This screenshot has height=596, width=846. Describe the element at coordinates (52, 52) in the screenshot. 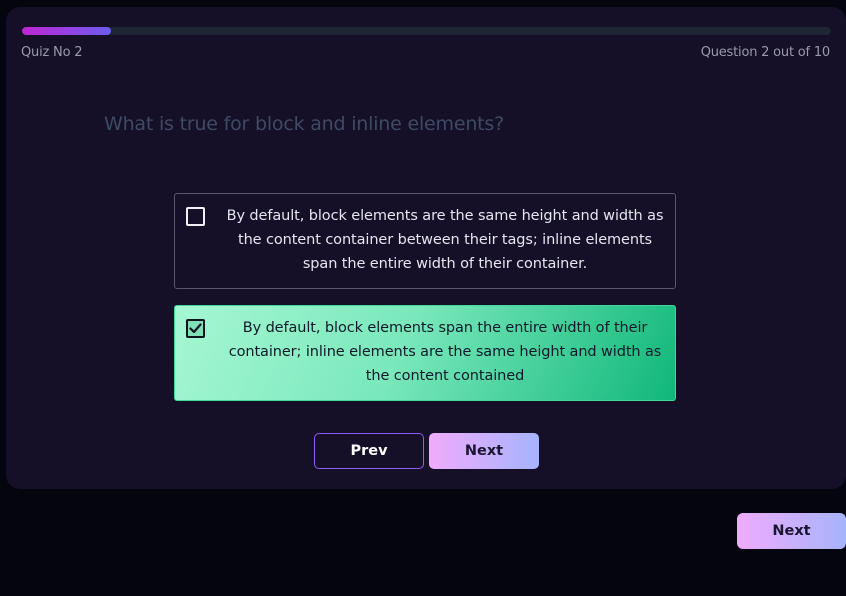

I see `quiz-label: Quiz No 2` at that location.